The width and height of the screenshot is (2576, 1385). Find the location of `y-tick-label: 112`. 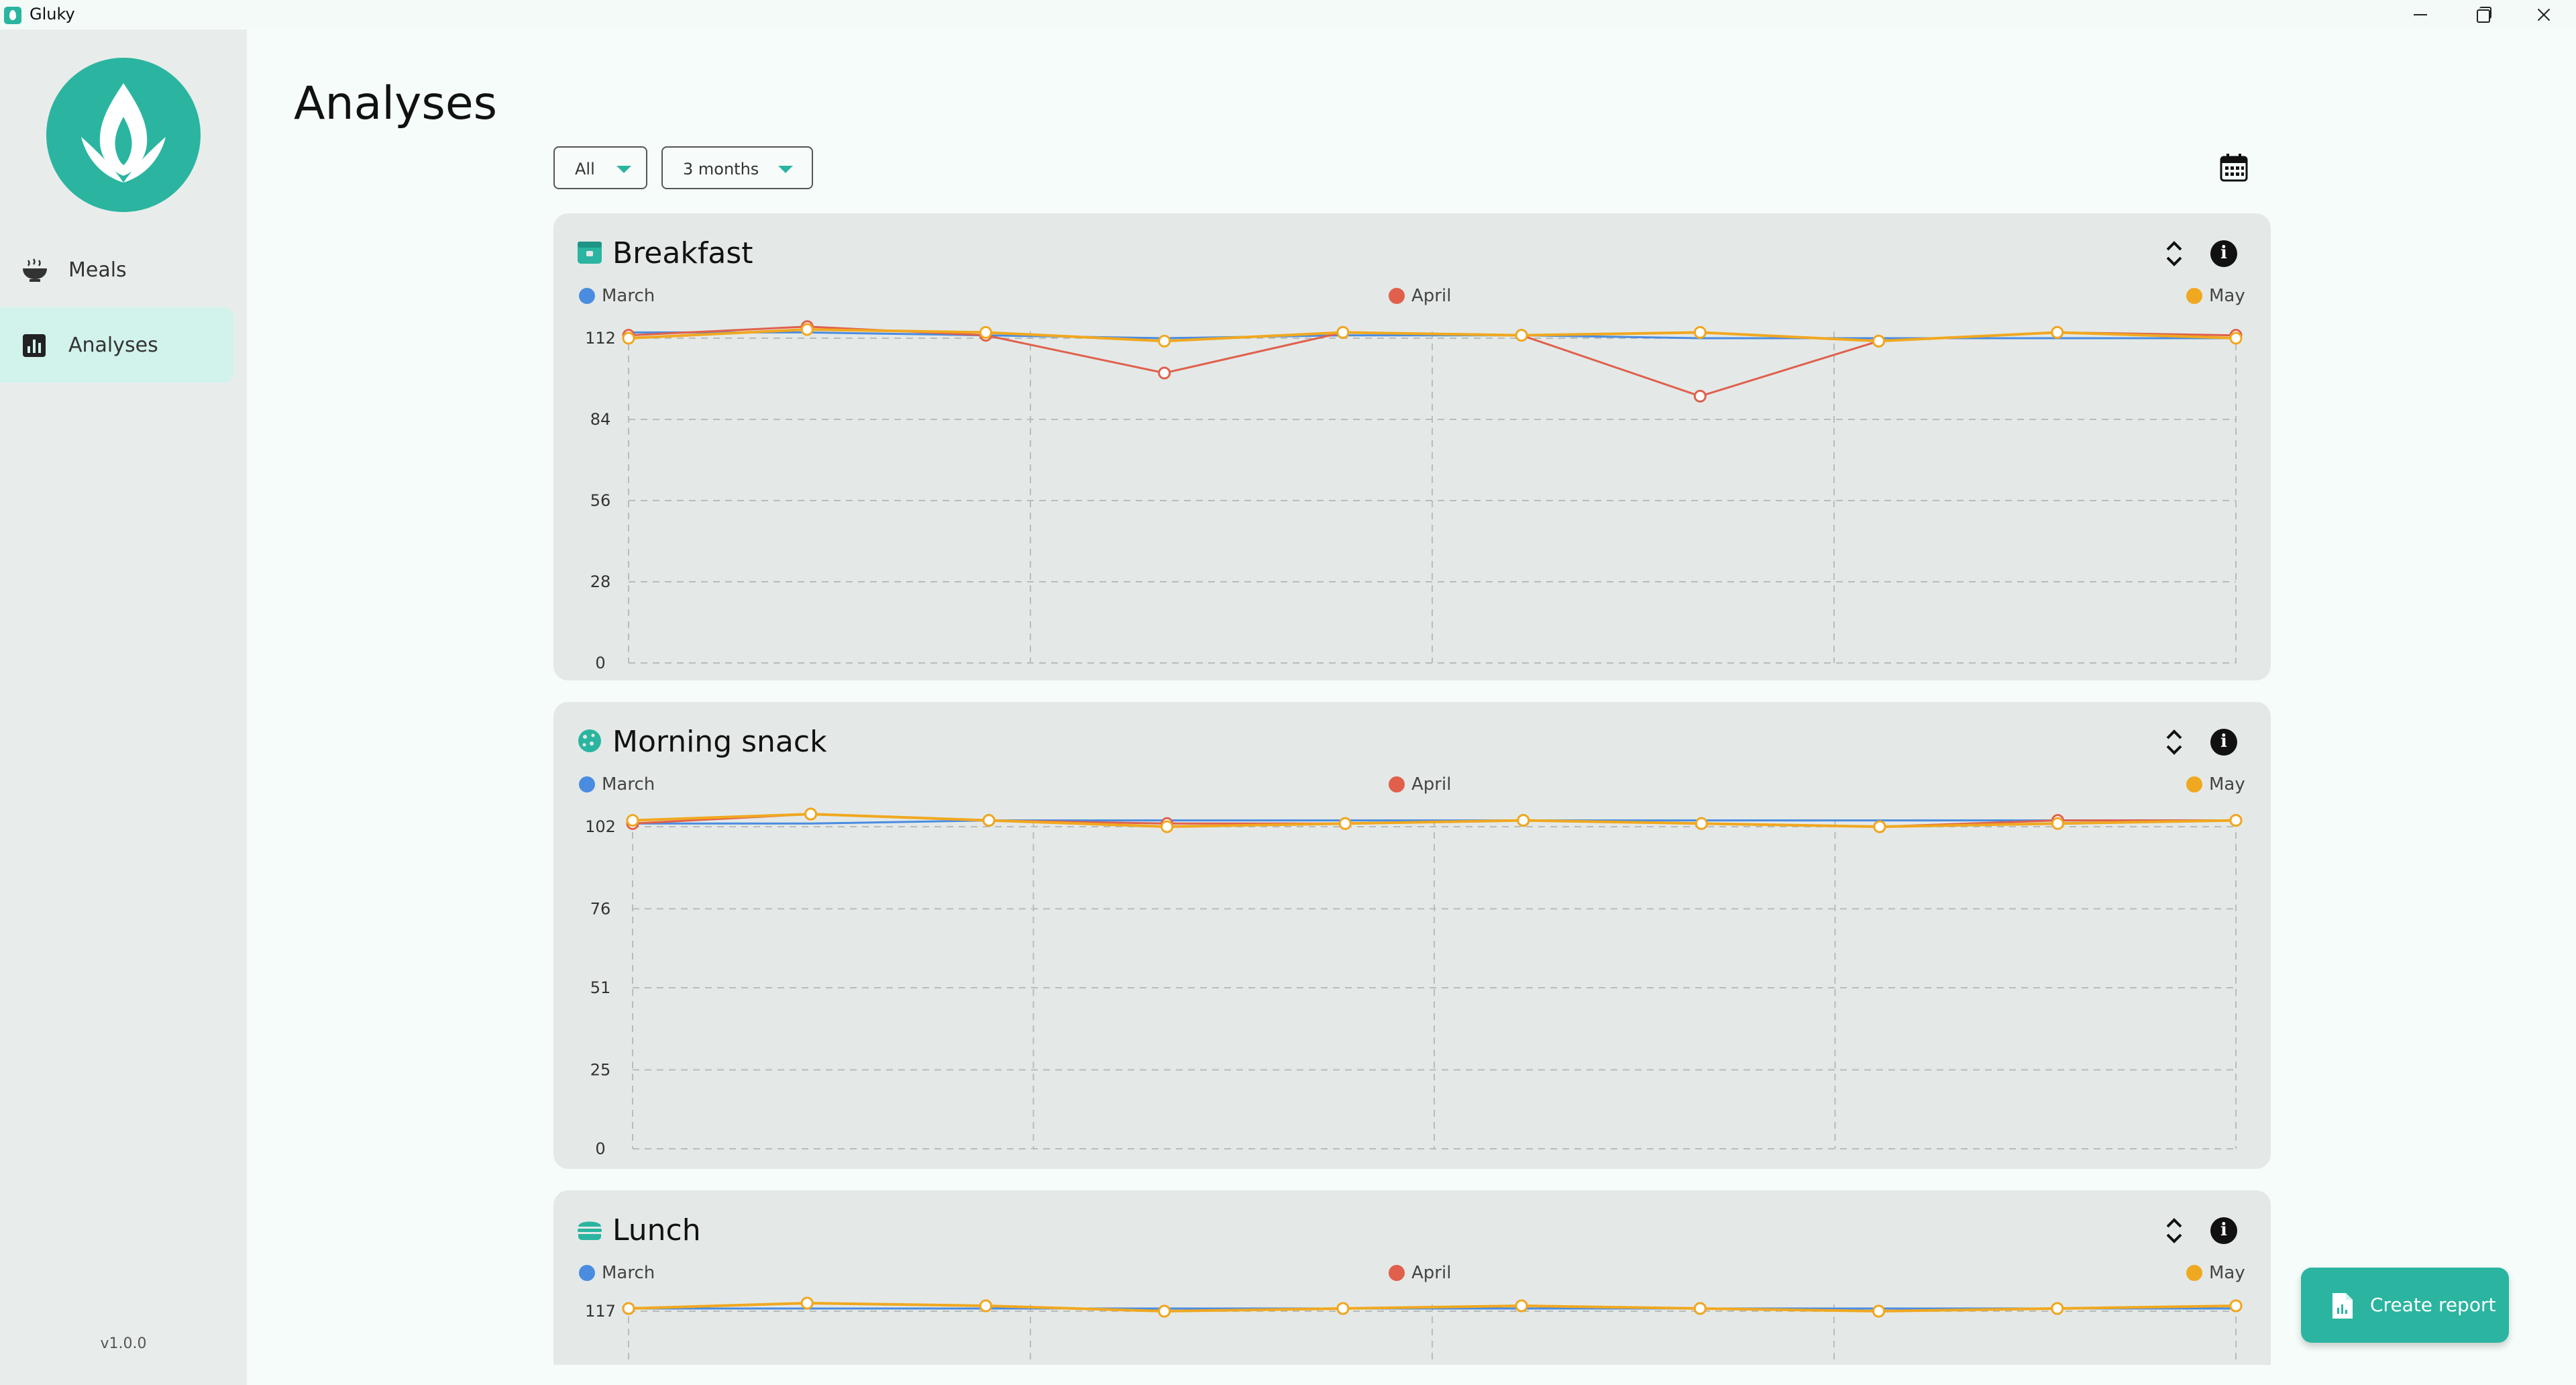

y-tick-label: 112 is located at coordinates (600, 338).